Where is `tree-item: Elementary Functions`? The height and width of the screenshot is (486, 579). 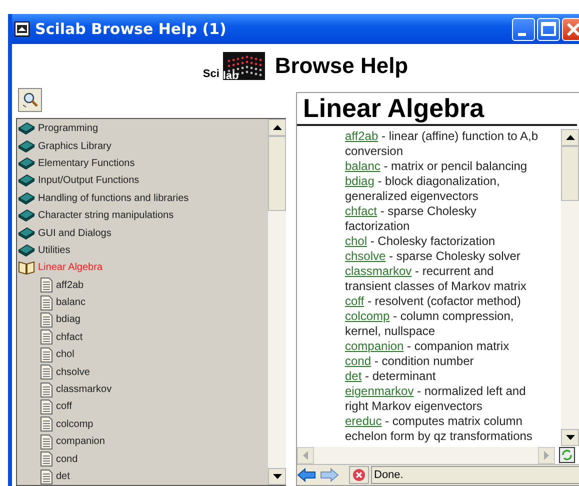
tree-item: Elementary Functions is located at coordinates (143, 163).